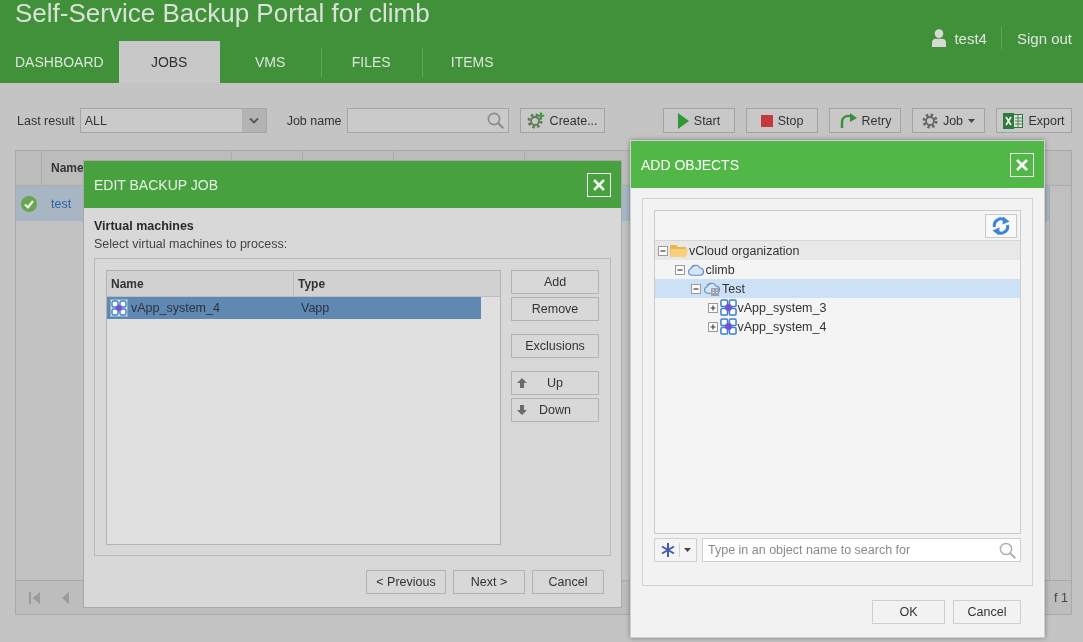 This screenshot has width=1083, height=642. I want to click on section-hint: Select virtual machines to process:, so click(191, 244).